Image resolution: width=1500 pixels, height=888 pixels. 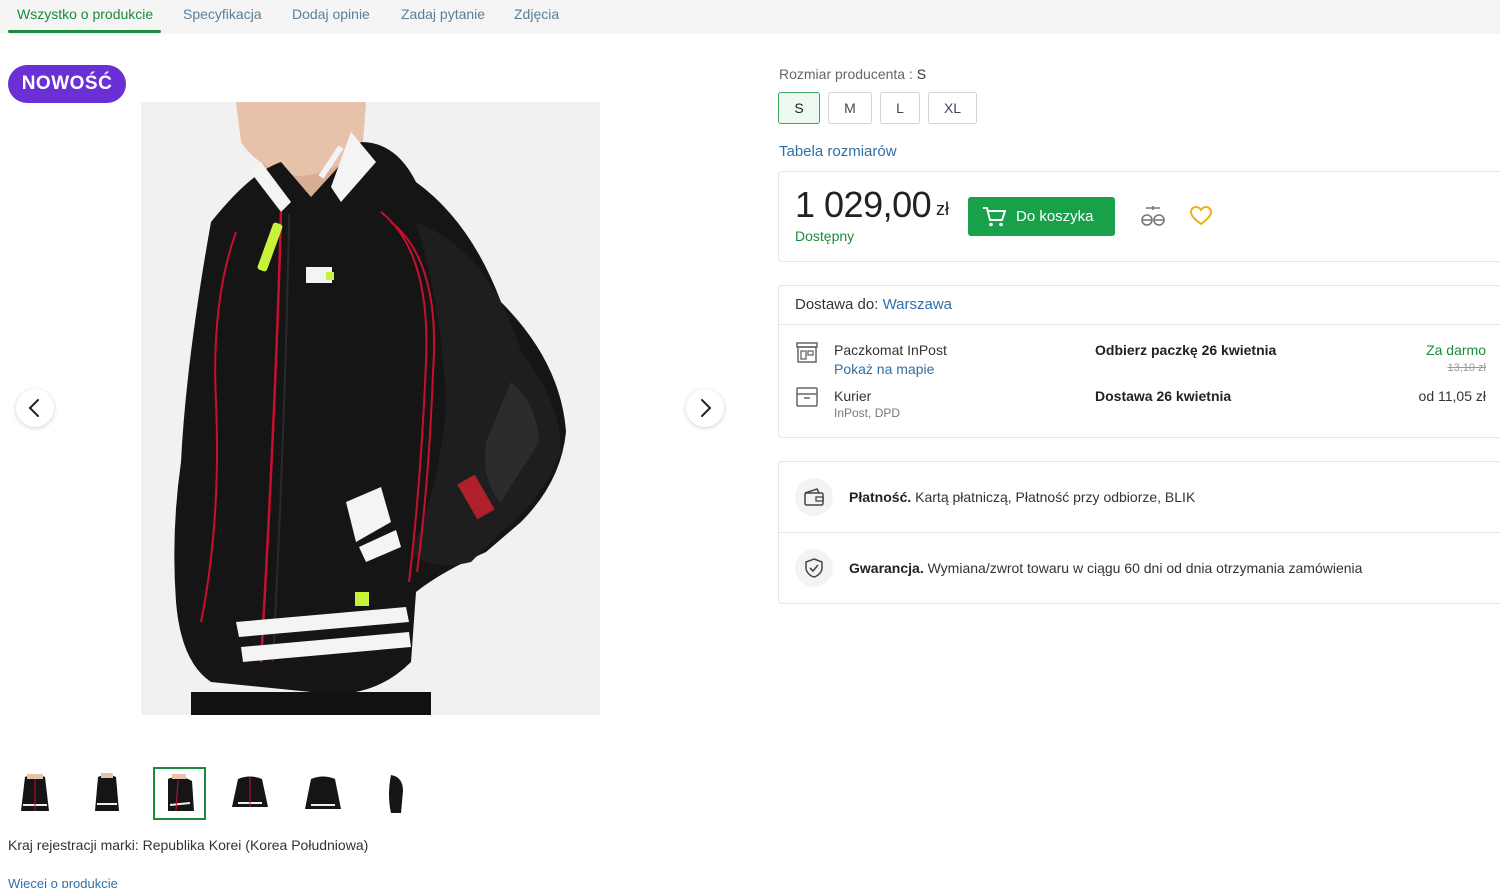 What do you see at coordinates (443, 14) in the screenshot?
I see `tab-ask-question: Zadaj pytanie` at bounding box center [443, 14].